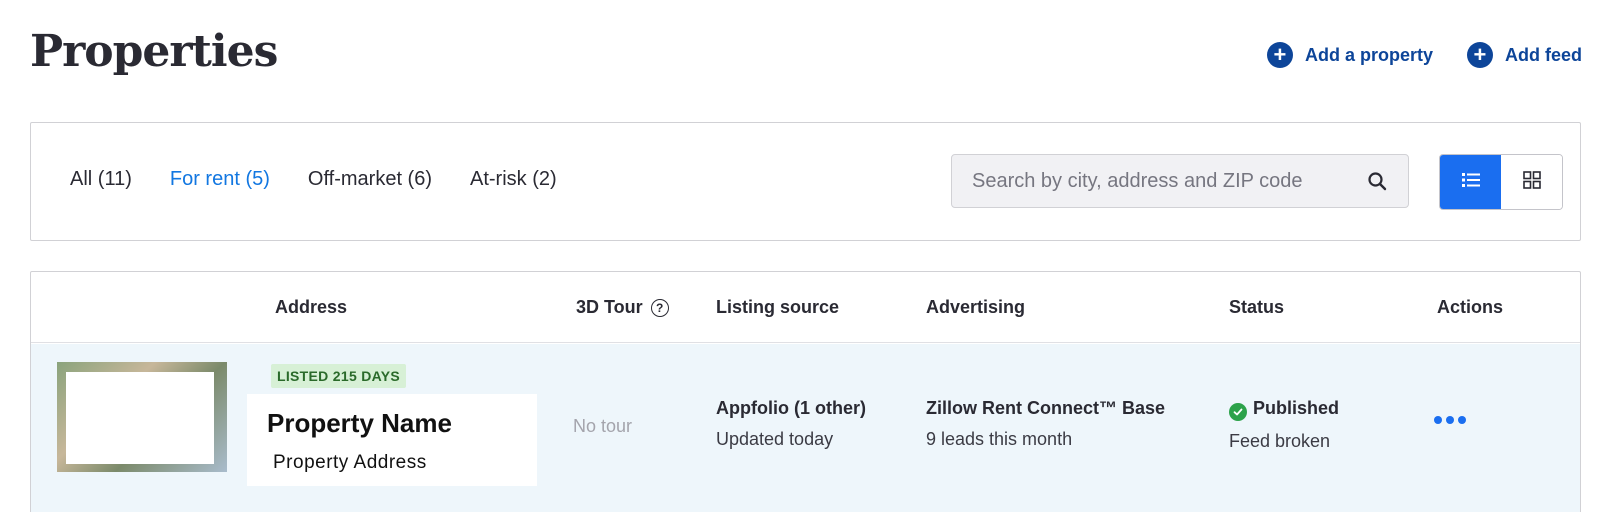 This screenshot has height=512, width=1600. What do you see at coordinates (775, 439) in the screenshot?
I see `listing-updated: Updated today` at bounding box center [775, 439].